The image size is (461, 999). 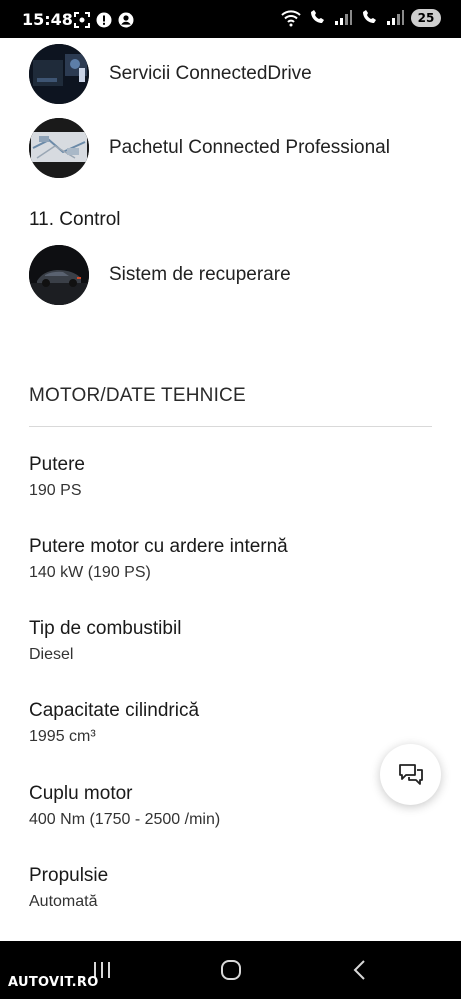 What do you see at coordinates (230, 19) in the screenshot?
I see `status-bar: 15:48 25` at bounding box center [230, 19].